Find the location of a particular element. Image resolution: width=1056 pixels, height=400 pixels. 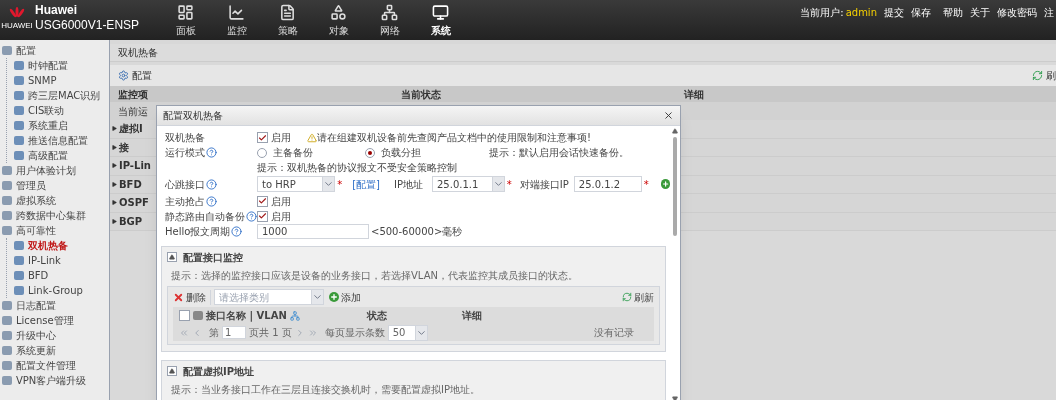

required-mark: * is located at coordinates (509, 184).